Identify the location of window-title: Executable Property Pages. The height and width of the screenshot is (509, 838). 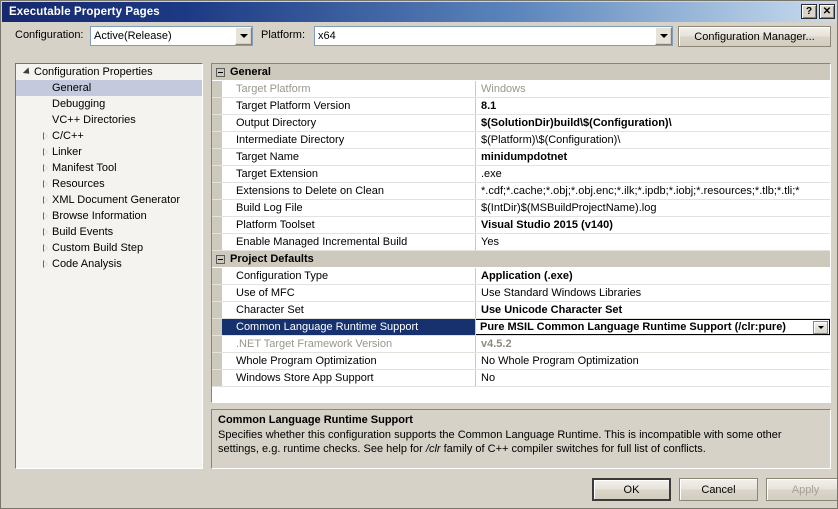
(84, 12).